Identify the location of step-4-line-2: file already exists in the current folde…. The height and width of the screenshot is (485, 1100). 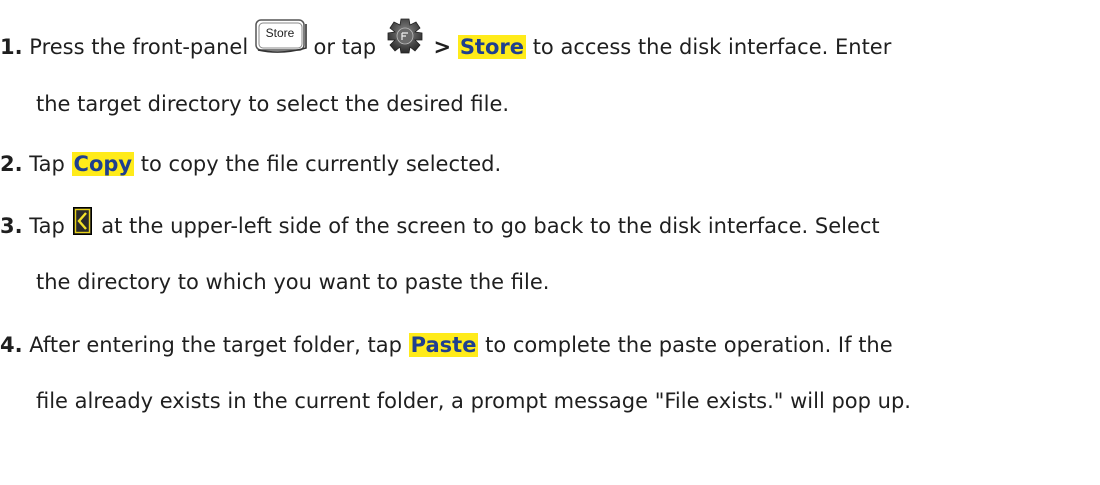
(473, 401).